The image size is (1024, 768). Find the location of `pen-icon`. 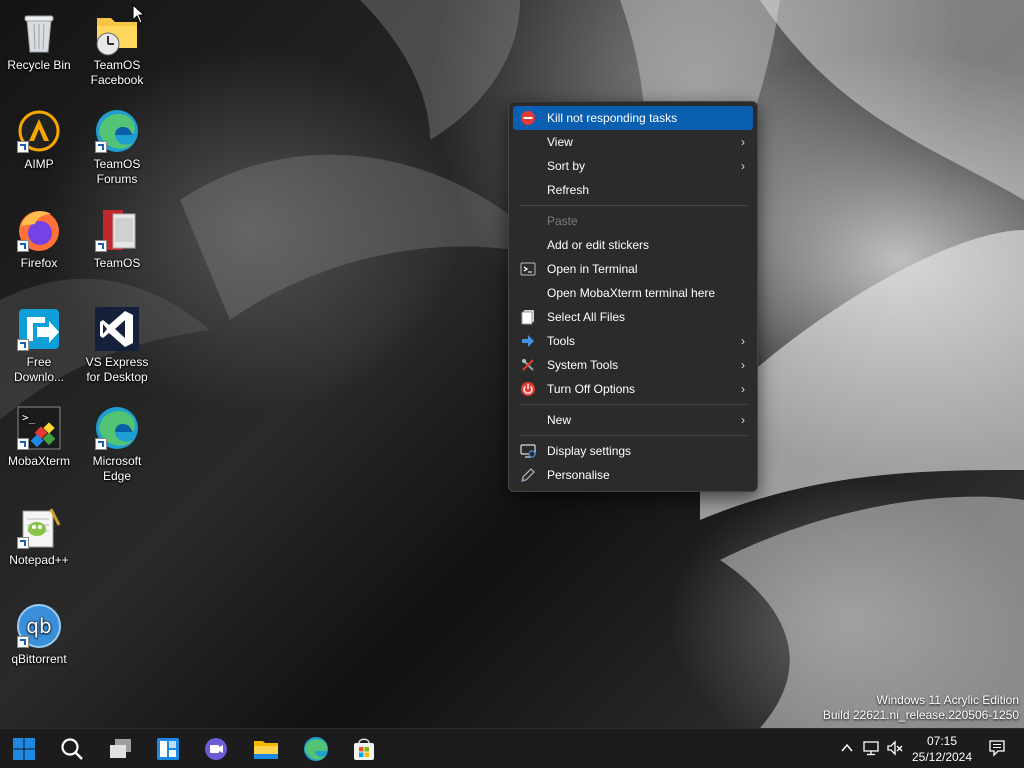

pen-icon is located at coordinates (528, 475).